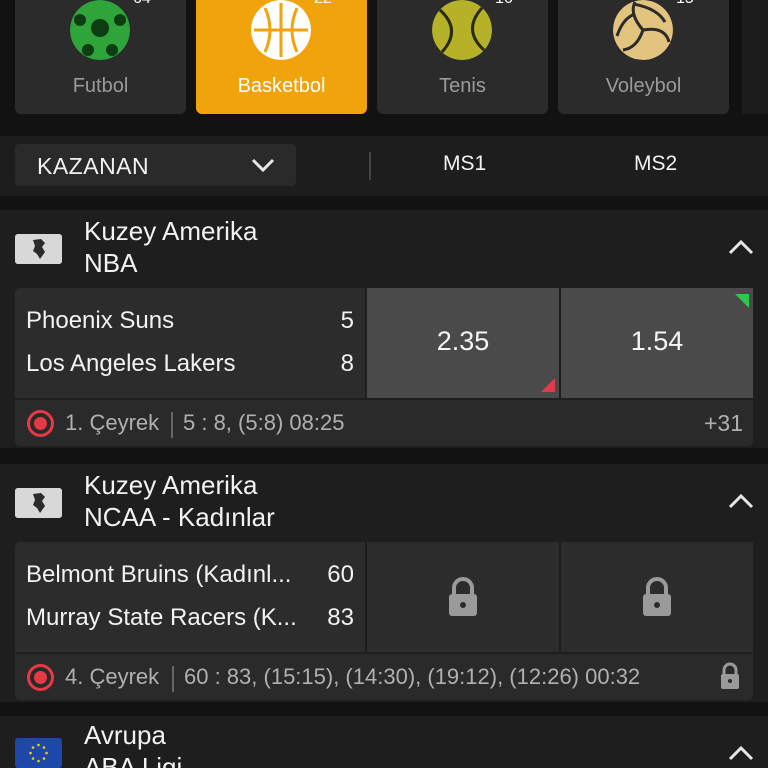 This screenshot has height=768, width=768. I want to click on odd-button-ms1: 2.35, so click(463, 343).